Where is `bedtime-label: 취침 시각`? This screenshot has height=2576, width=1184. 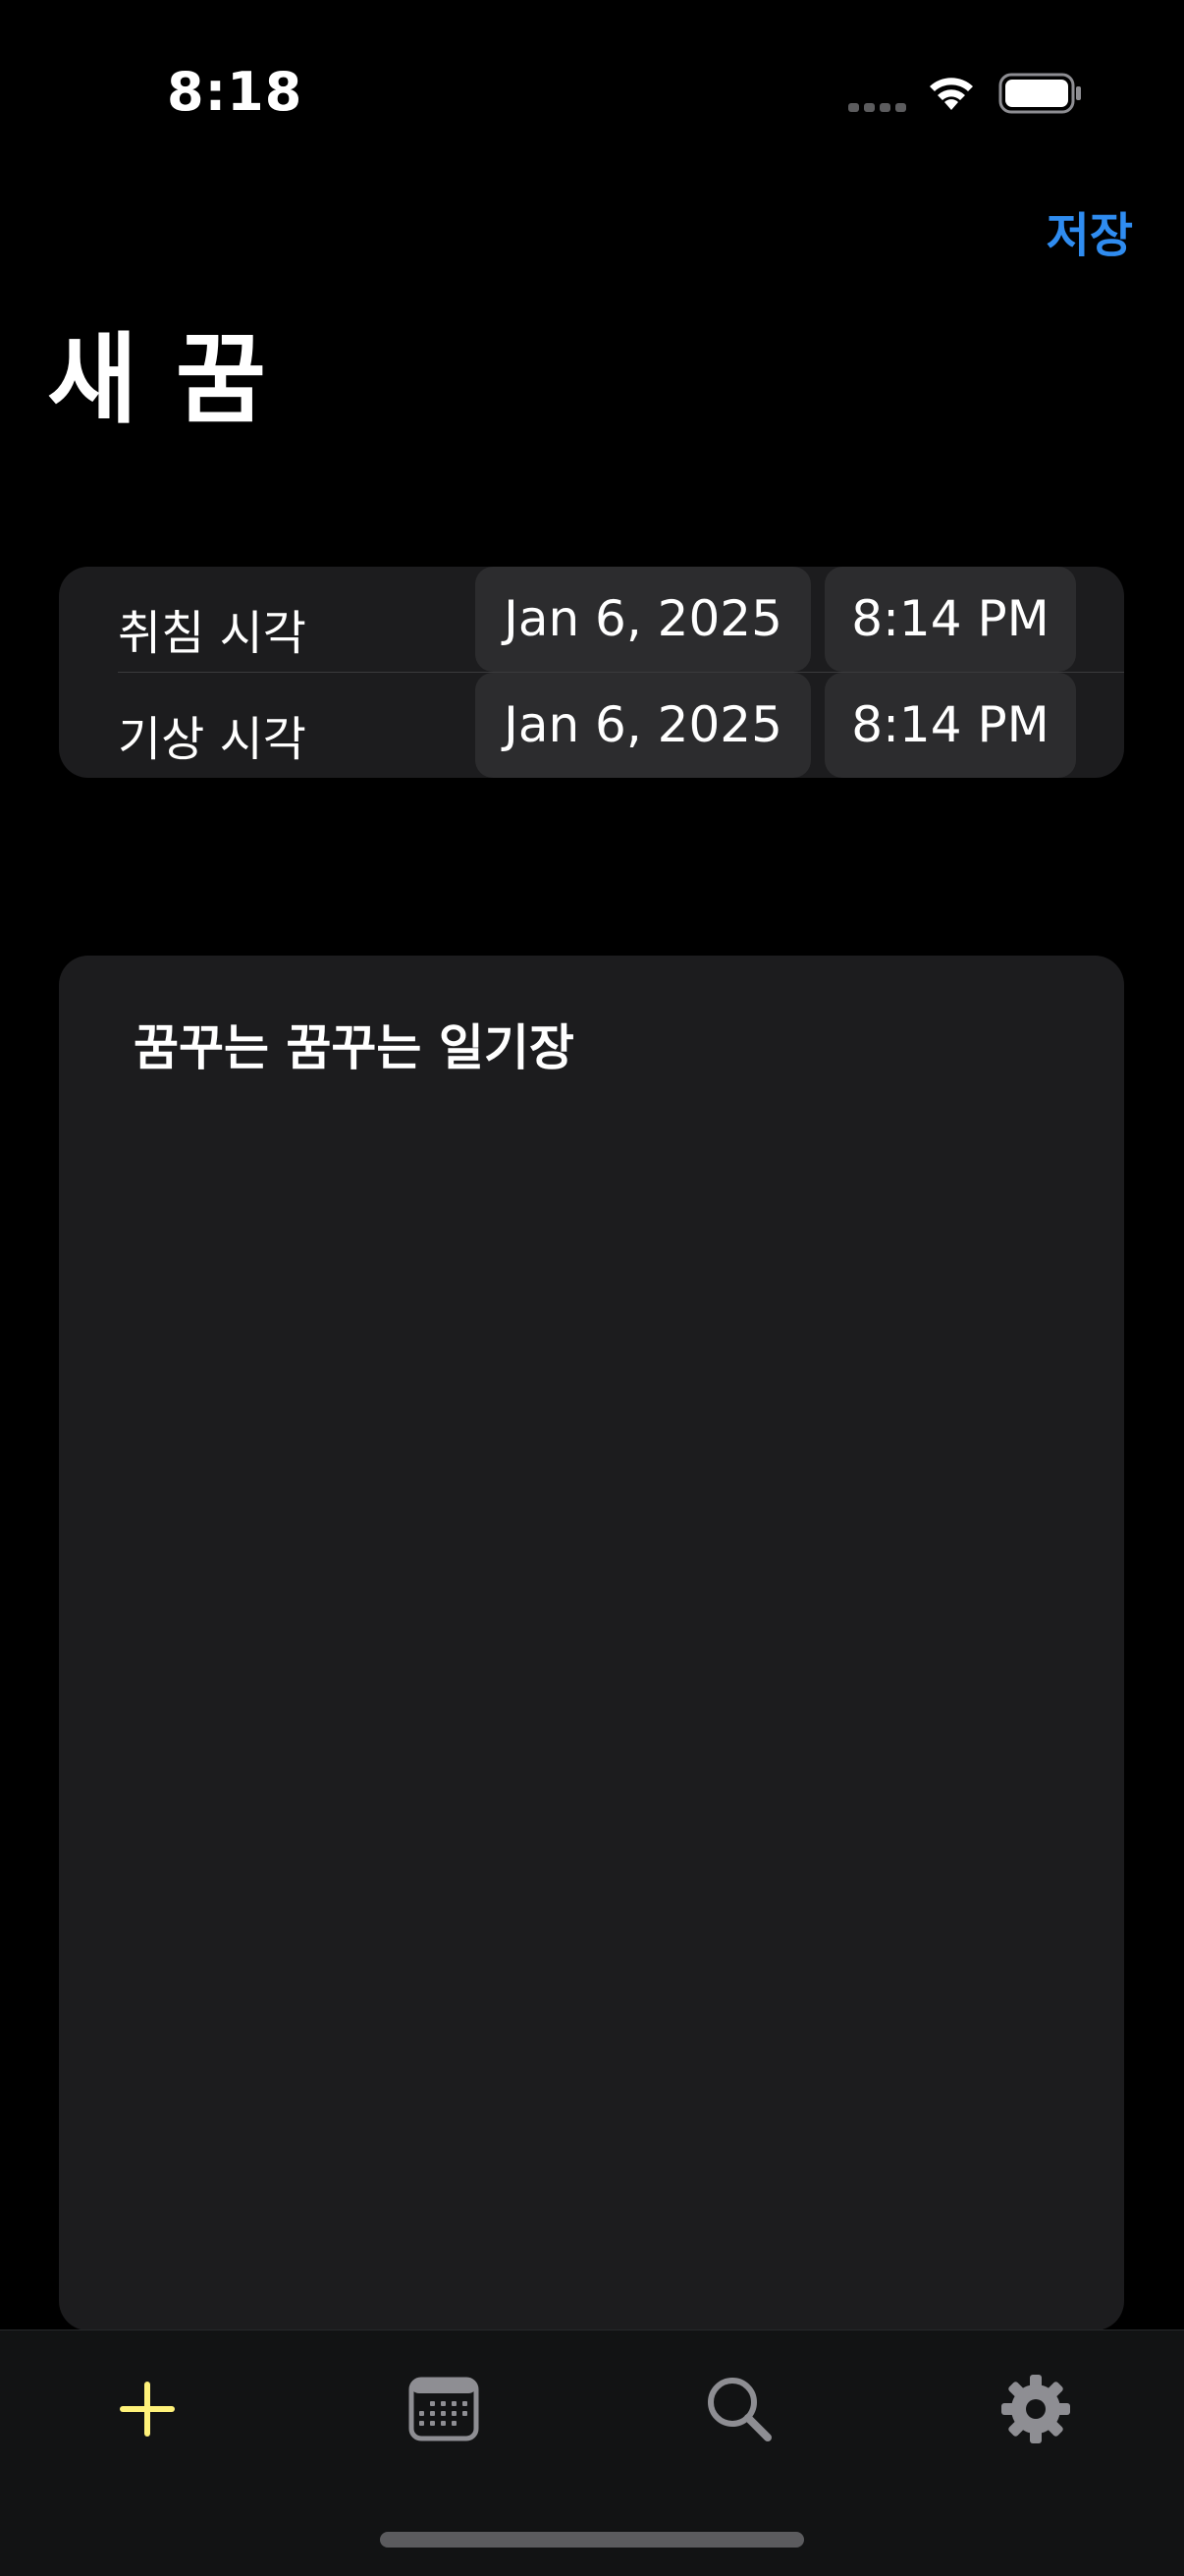
bedtime-label: 취침 시각 is located at coordinates (212, 633).